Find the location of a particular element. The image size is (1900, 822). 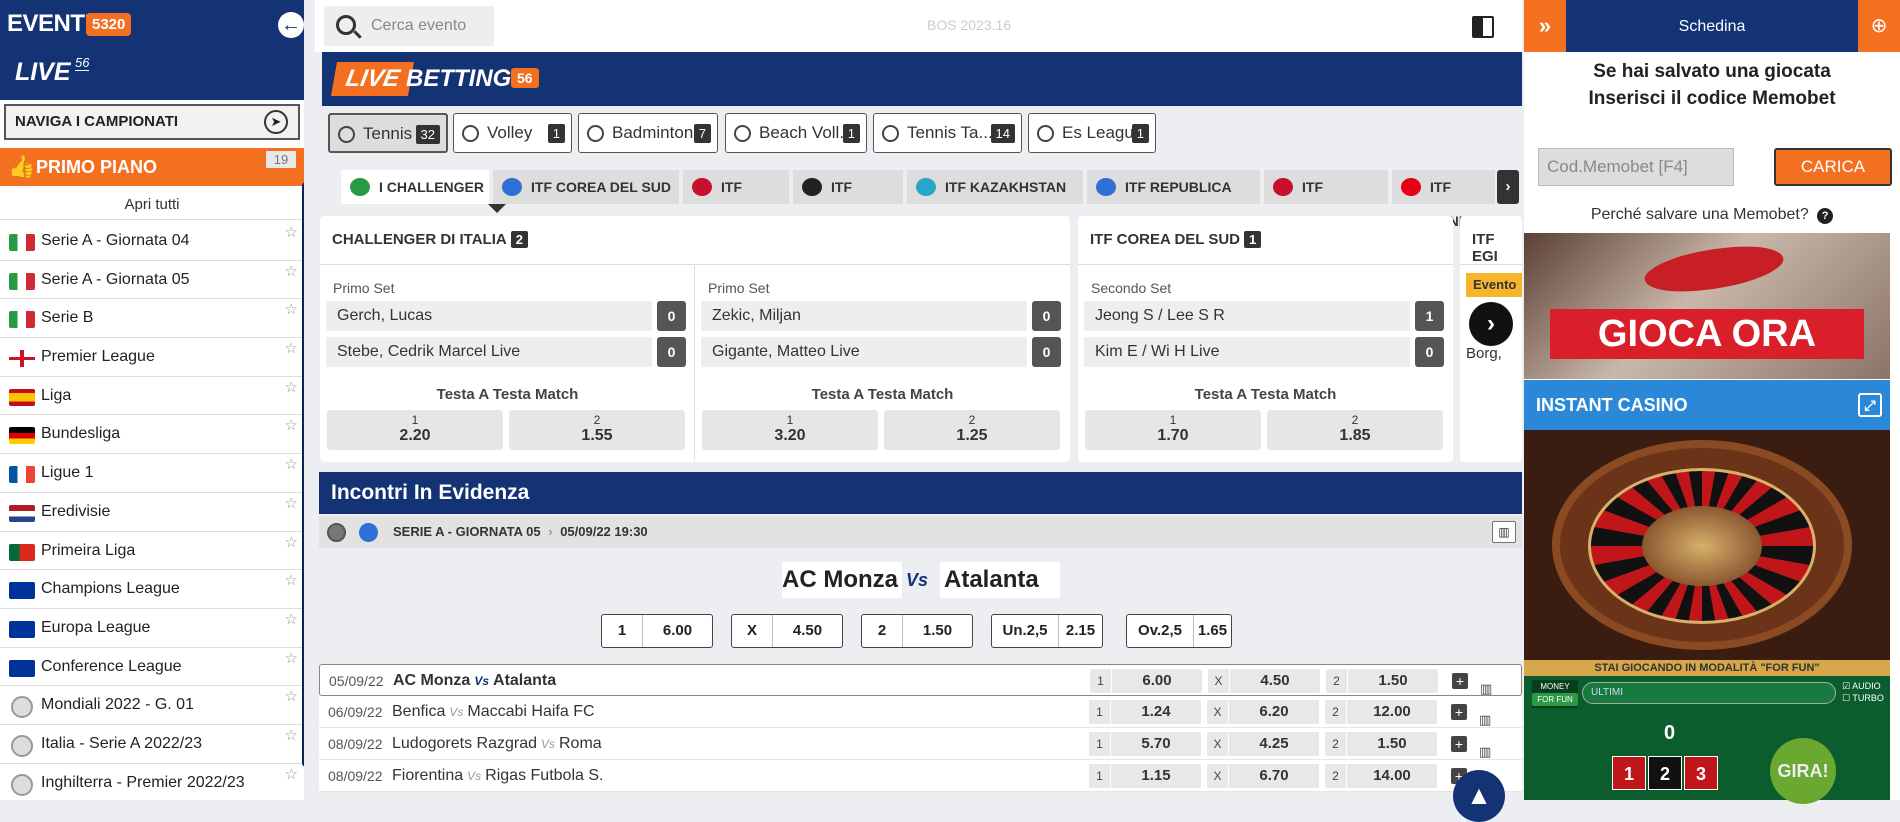

sidebar-item: Serie B ☆ is located at coordinates (152, 319).